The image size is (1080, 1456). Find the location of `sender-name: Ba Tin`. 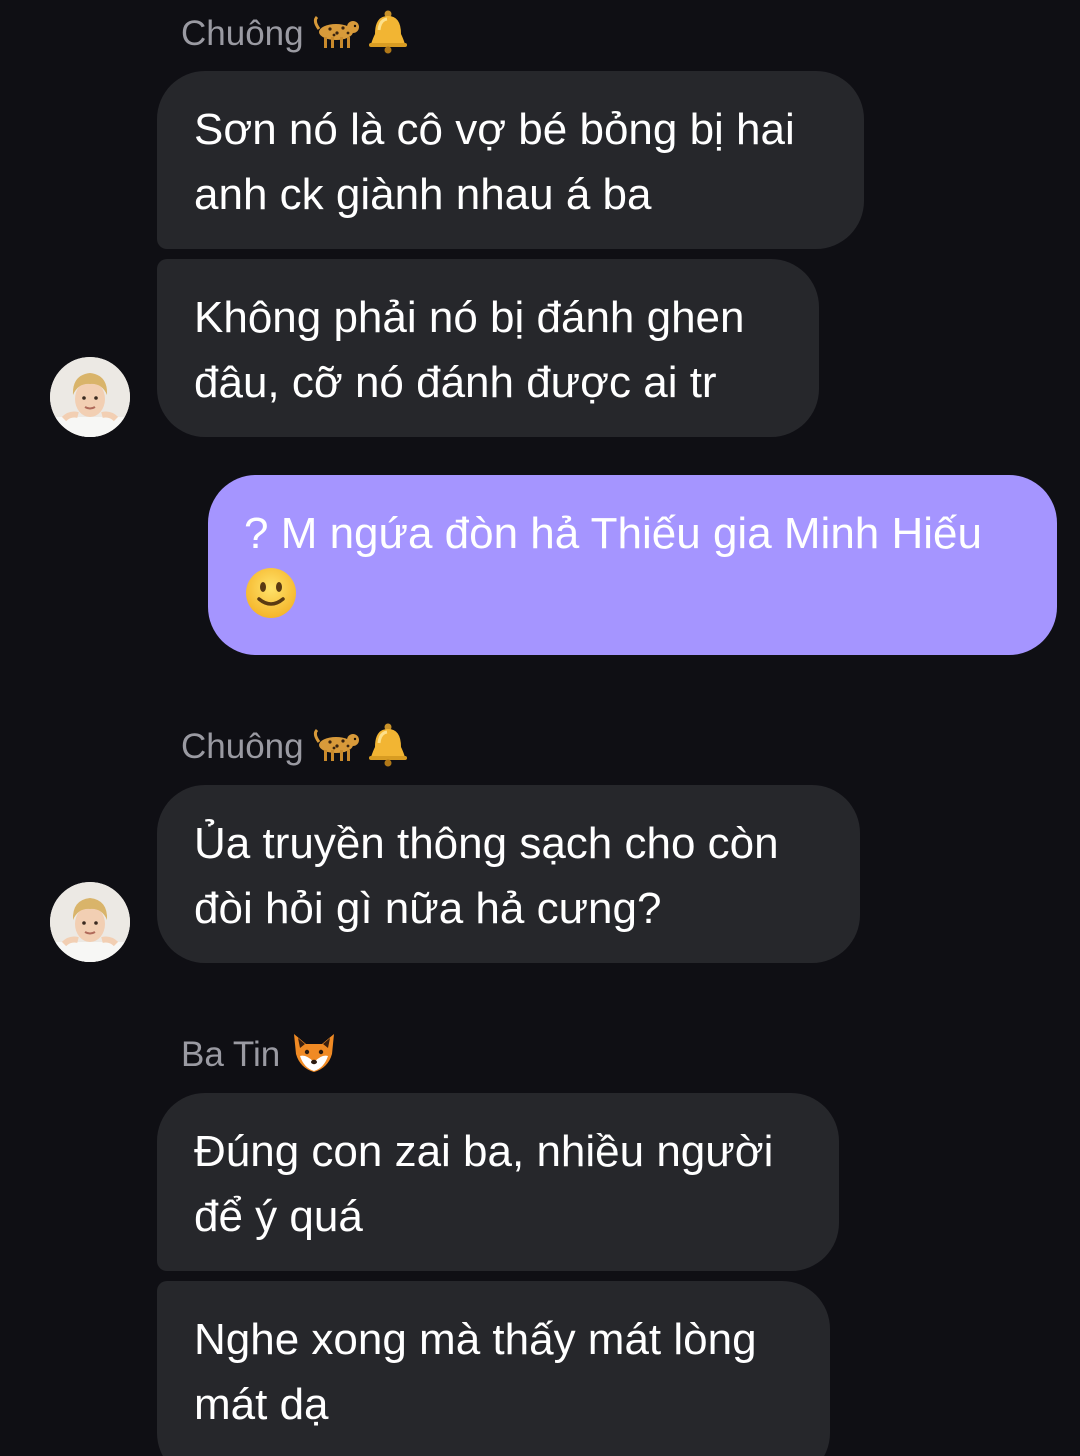

sender-name: Ba Tin is located at coordinates (259, 1056).